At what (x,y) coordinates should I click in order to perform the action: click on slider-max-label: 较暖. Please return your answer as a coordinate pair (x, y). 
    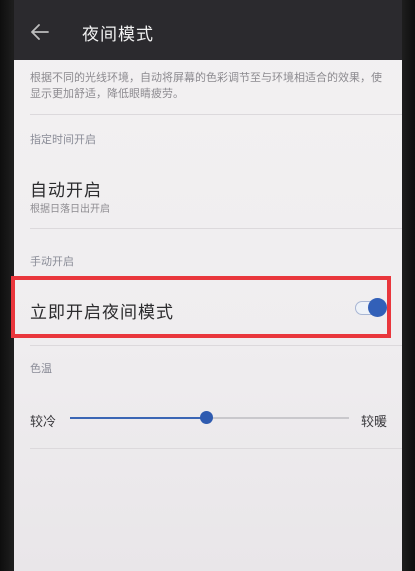
    Looking at the image, I should click on (374, 422).